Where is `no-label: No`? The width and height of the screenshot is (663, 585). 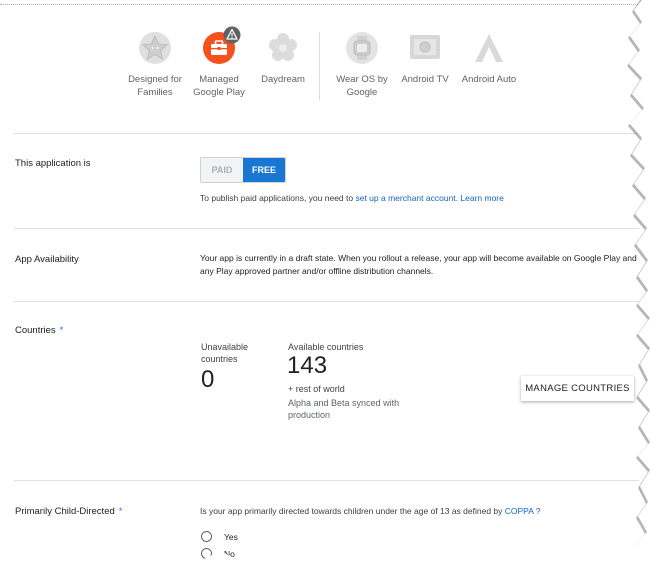 no-label: No is located at coordinates (229, 554).